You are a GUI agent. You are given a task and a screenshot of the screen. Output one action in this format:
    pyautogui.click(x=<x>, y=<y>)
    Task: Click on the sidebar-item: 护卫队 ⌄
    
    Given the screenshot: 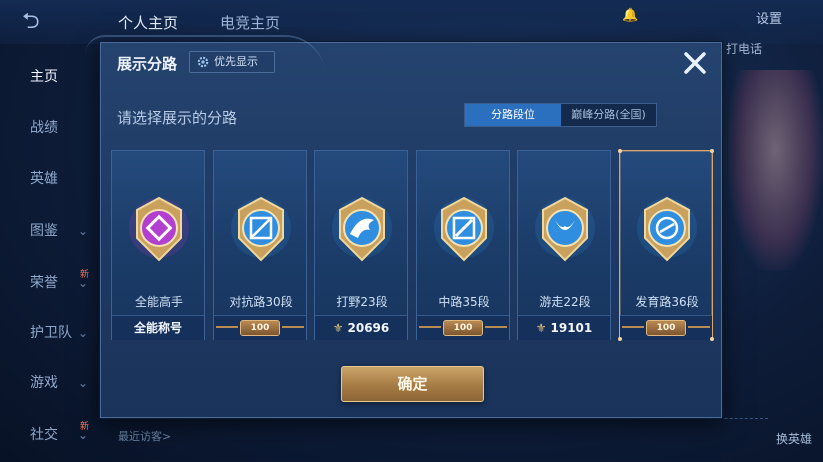 What is the action you would take?
    pyautogui.click(x=50, y=333)
    